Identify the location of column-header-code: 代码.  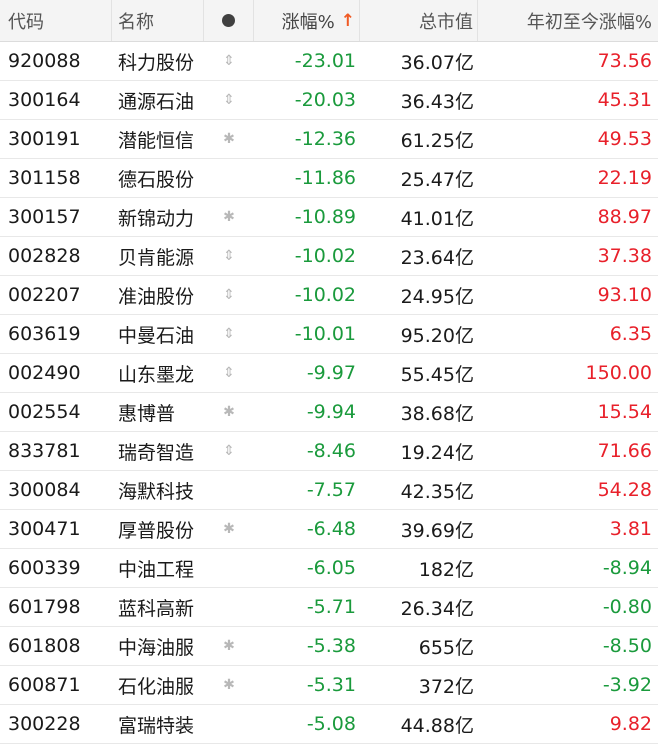
(56, 20).